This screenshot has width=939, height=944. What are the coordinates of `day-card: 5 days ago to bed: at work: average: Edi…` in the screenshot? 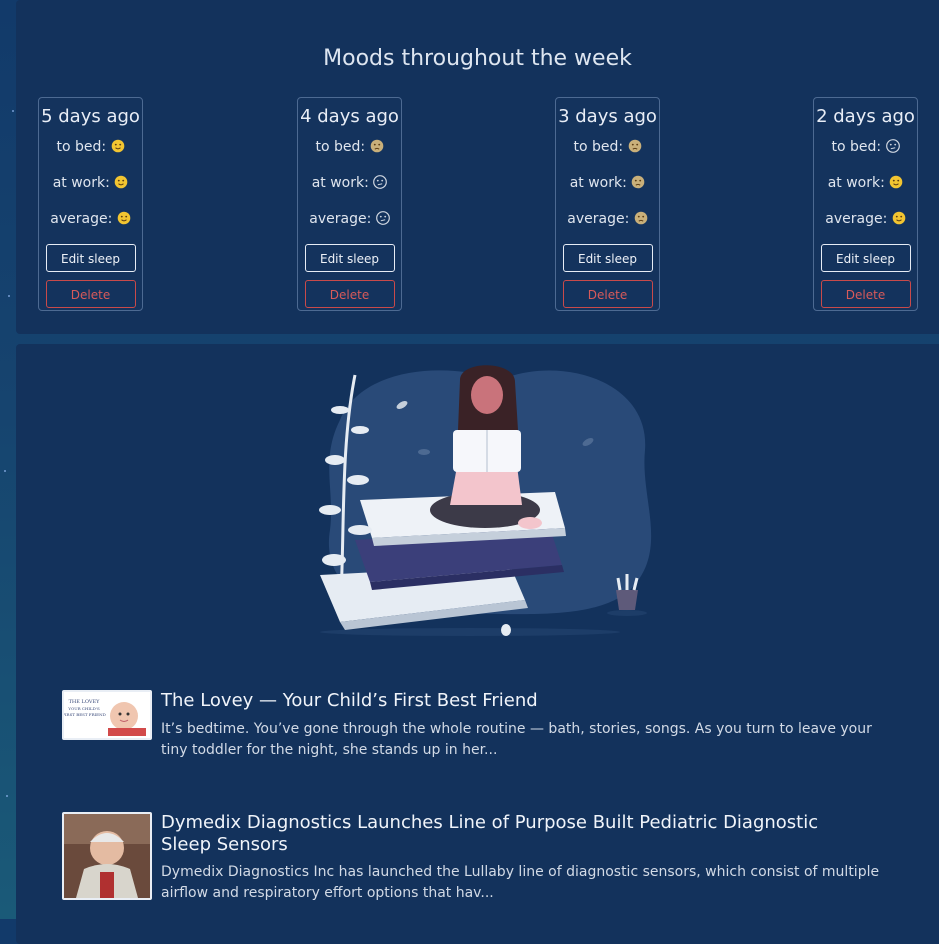 It's located at (90, 204).